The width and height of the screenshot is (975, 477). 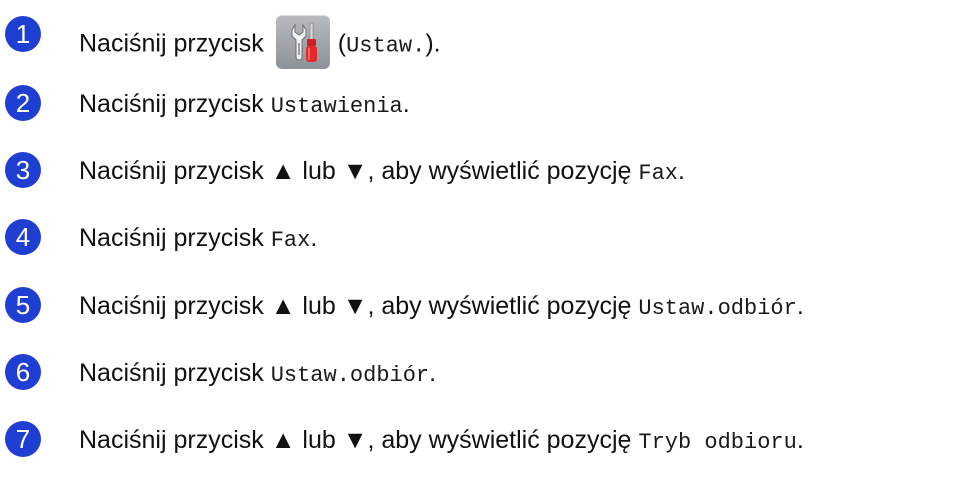 I want to click on step-text: Naciśnij przycisk (Ustaw.)., so click(x=260, y=43).